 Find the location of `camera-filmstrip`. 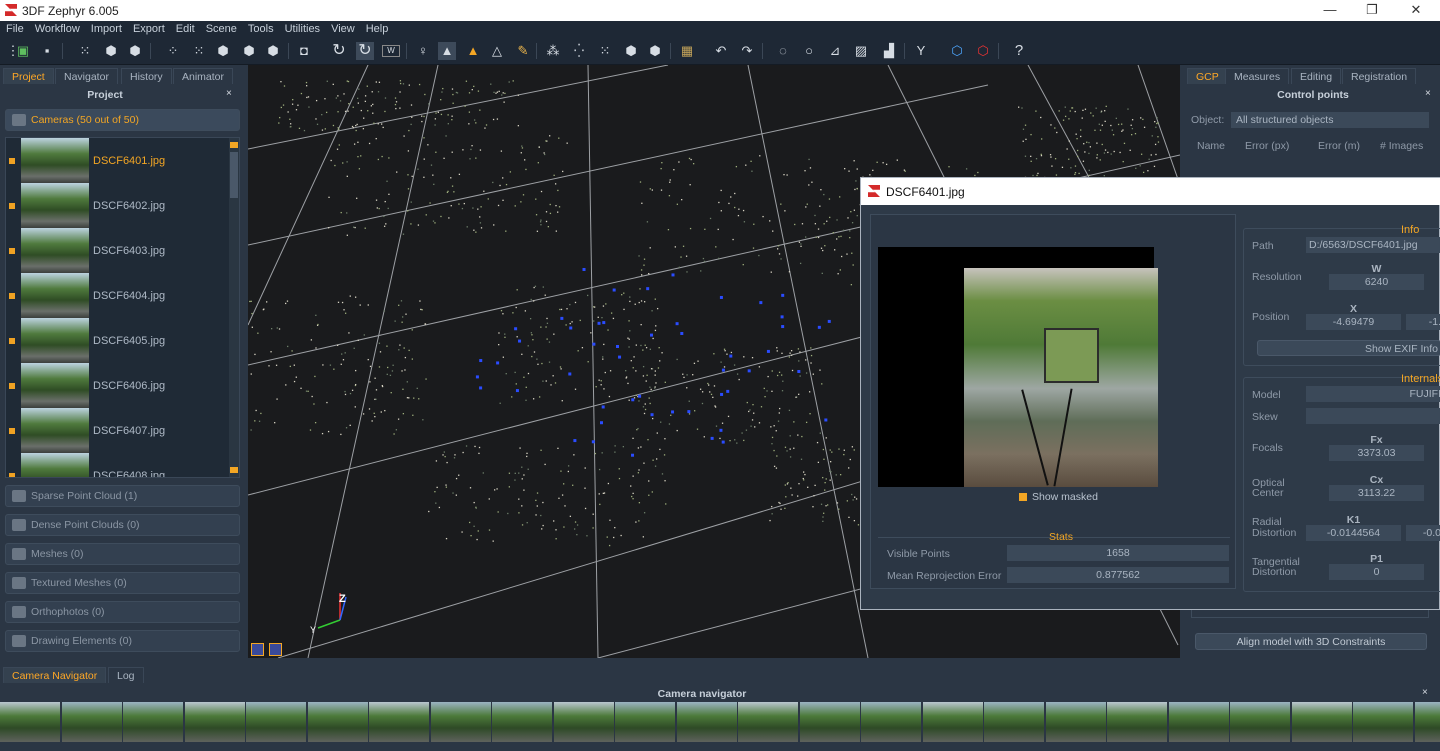

camera-filmstrip is located at coordinates (720, 704).